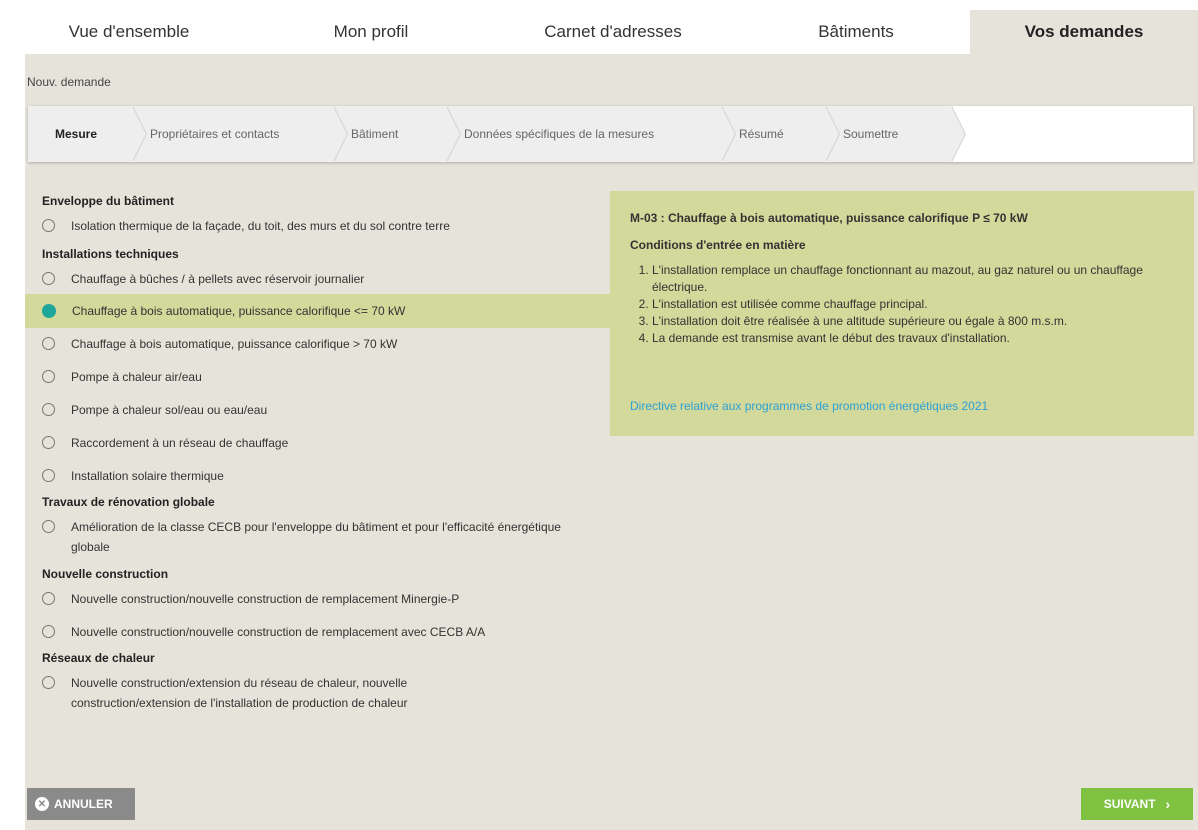  I want to click on next-button: SUIVANT ›, so click(1137, 804).